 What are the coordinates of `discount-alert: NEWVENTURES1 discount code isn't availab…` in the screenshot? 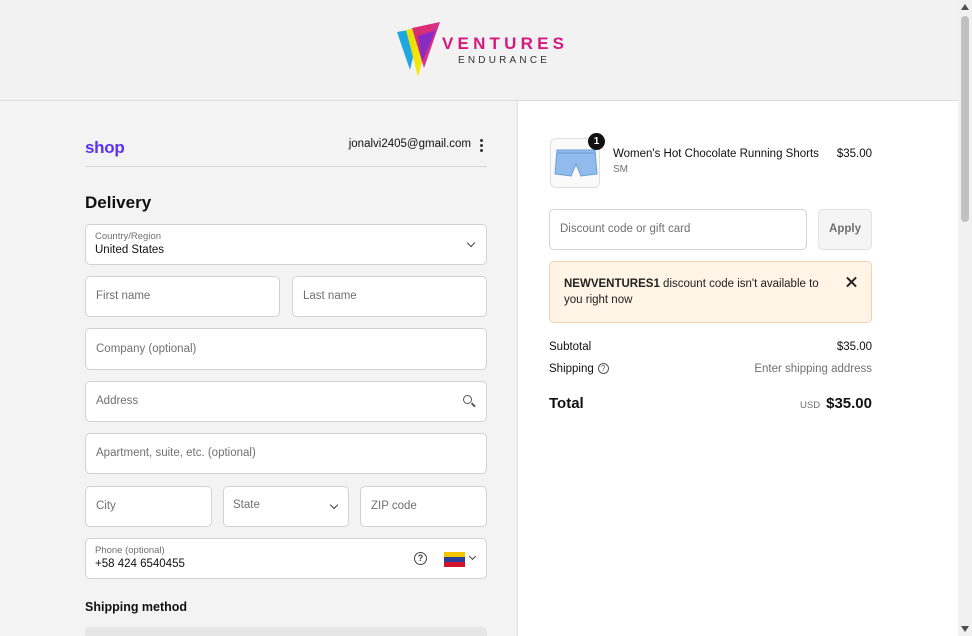 It's located at (710, 292).